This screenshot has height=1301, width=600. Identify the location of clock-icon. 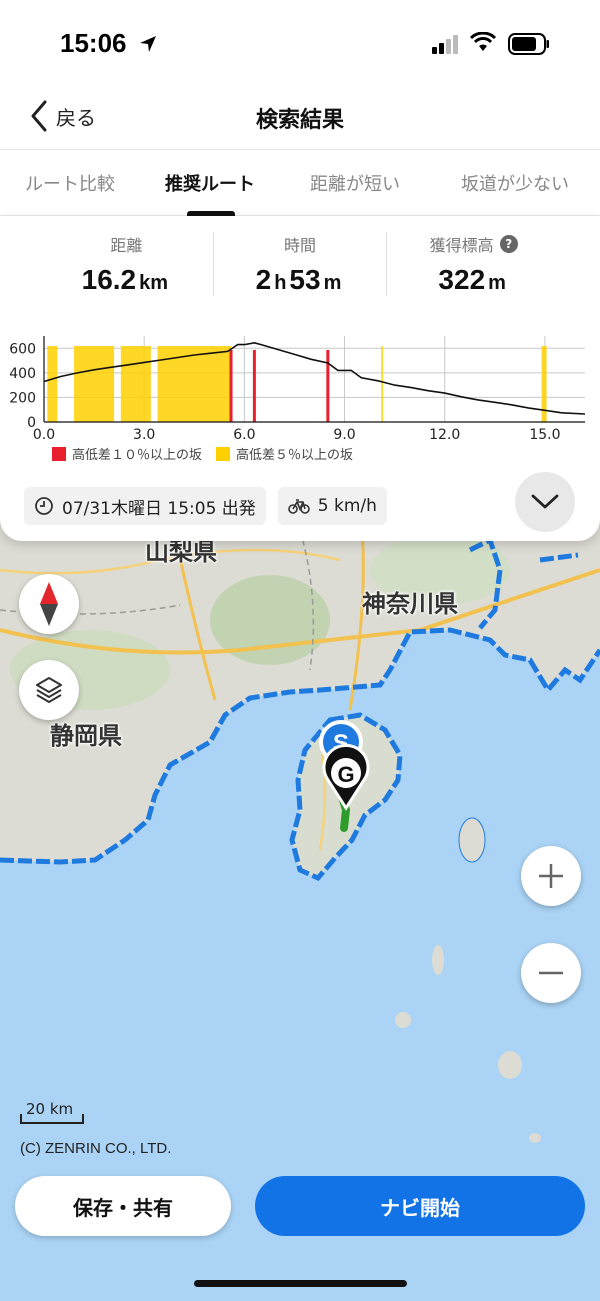
(44, 506).